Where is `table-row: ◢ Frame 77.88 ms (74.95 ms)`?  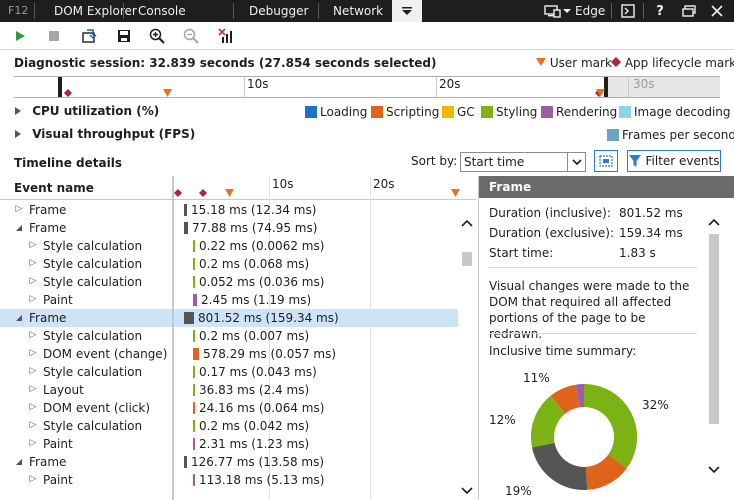 table-row: ◢ Frame 77.88 ms (74.95 ms) is located at coordinates (229, 228).